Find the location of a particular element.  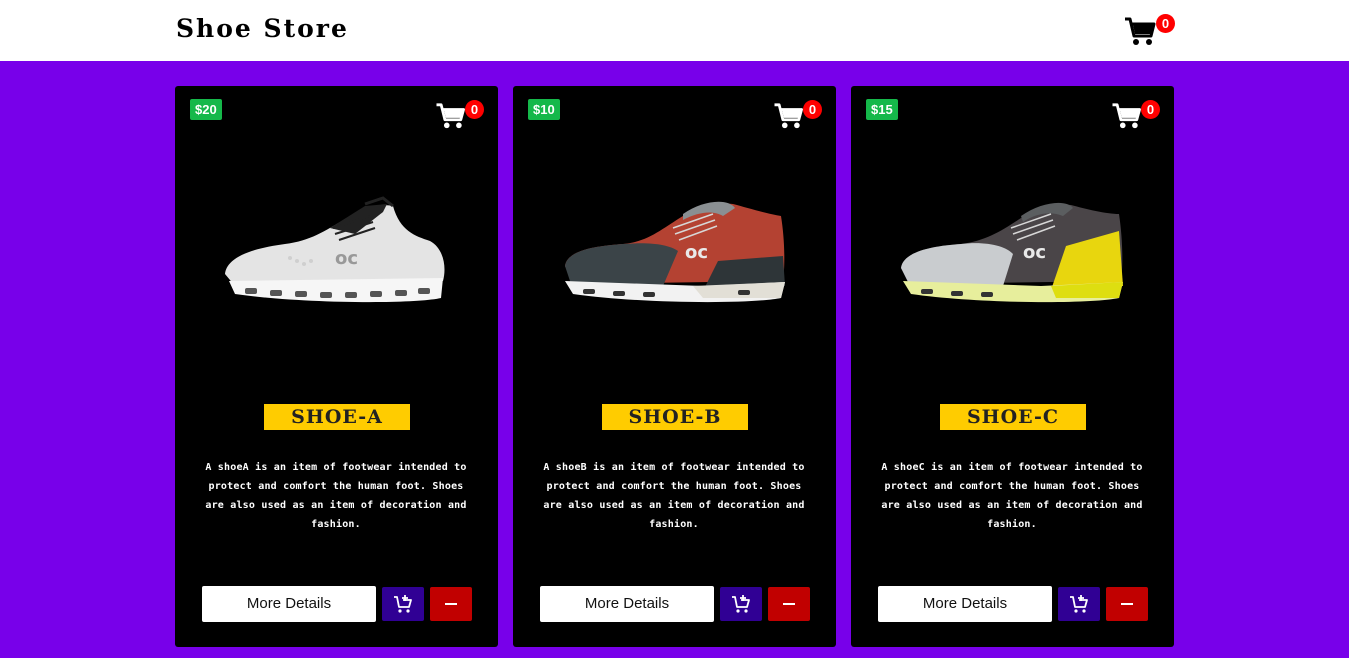

price-badge: $10 is located at coordinates (544, 109).